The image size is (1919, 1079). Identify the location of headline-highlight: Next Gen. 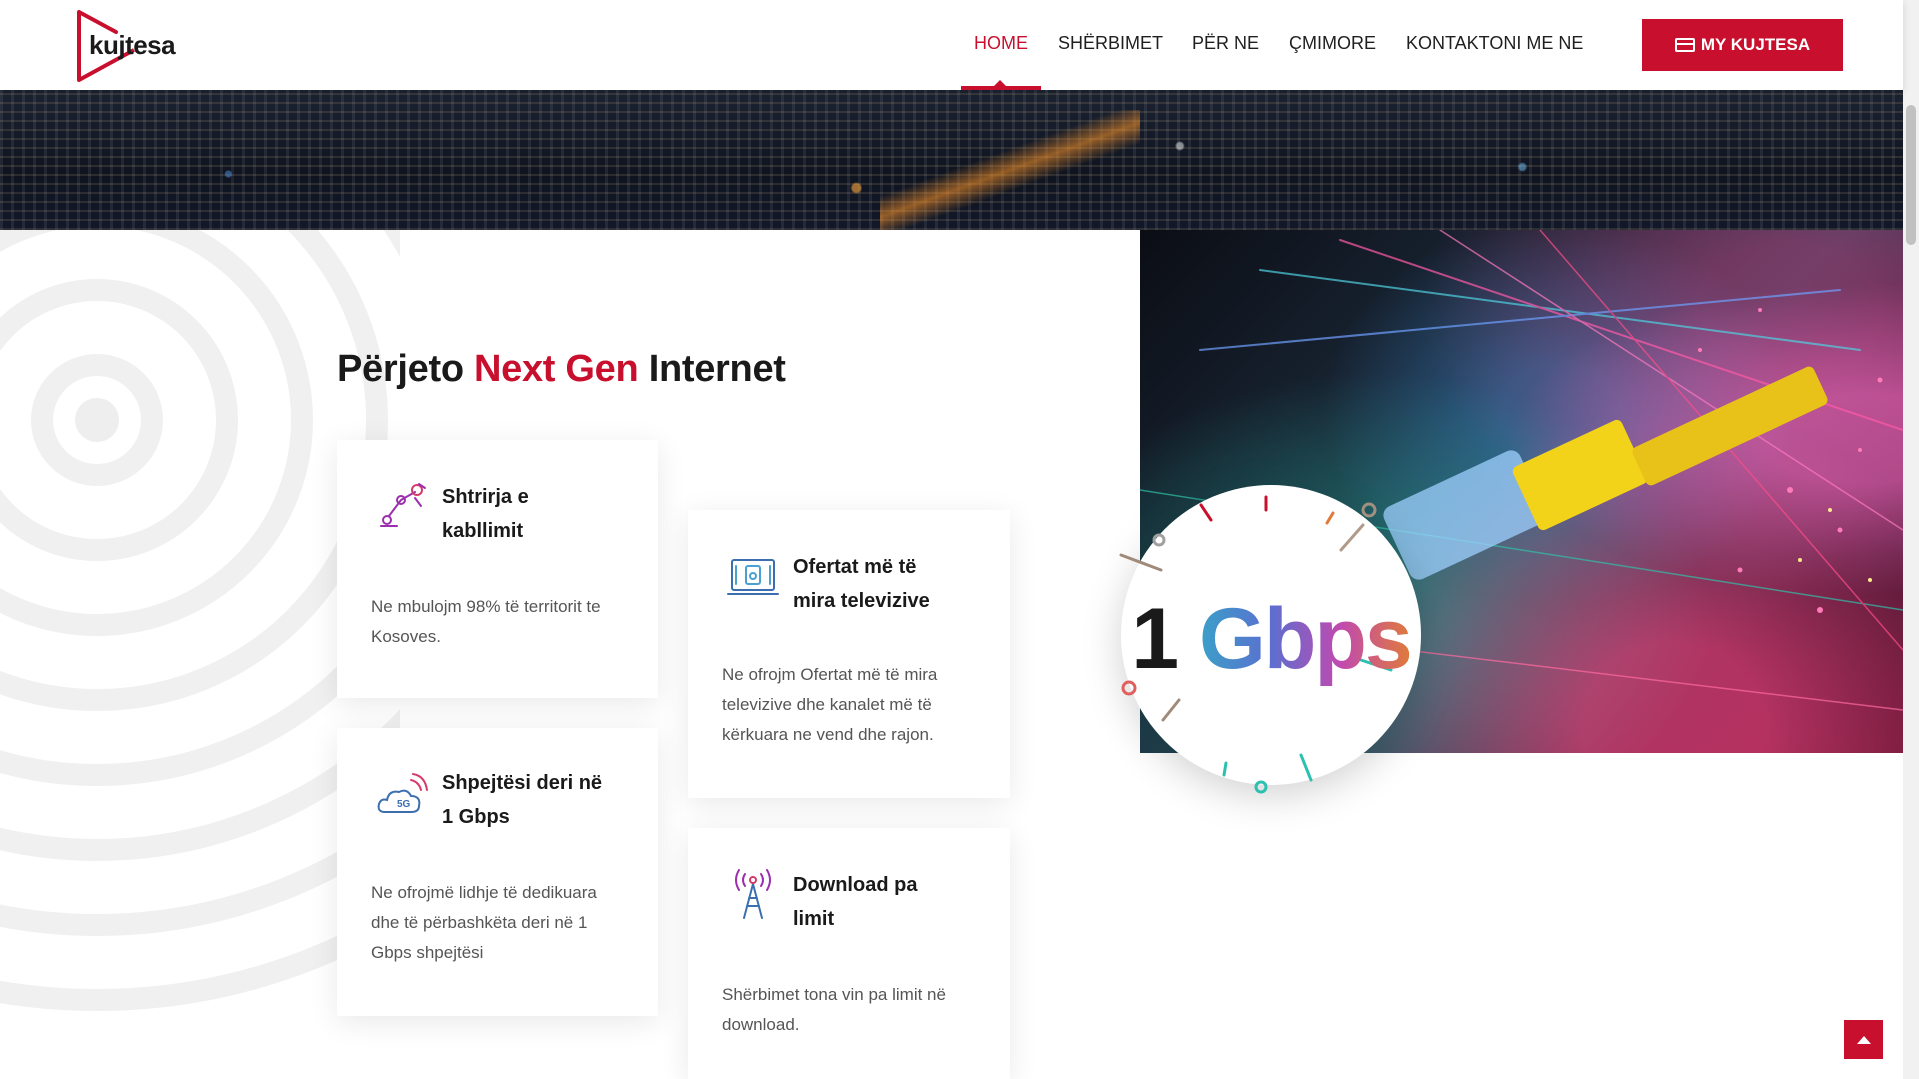
(556, 369).